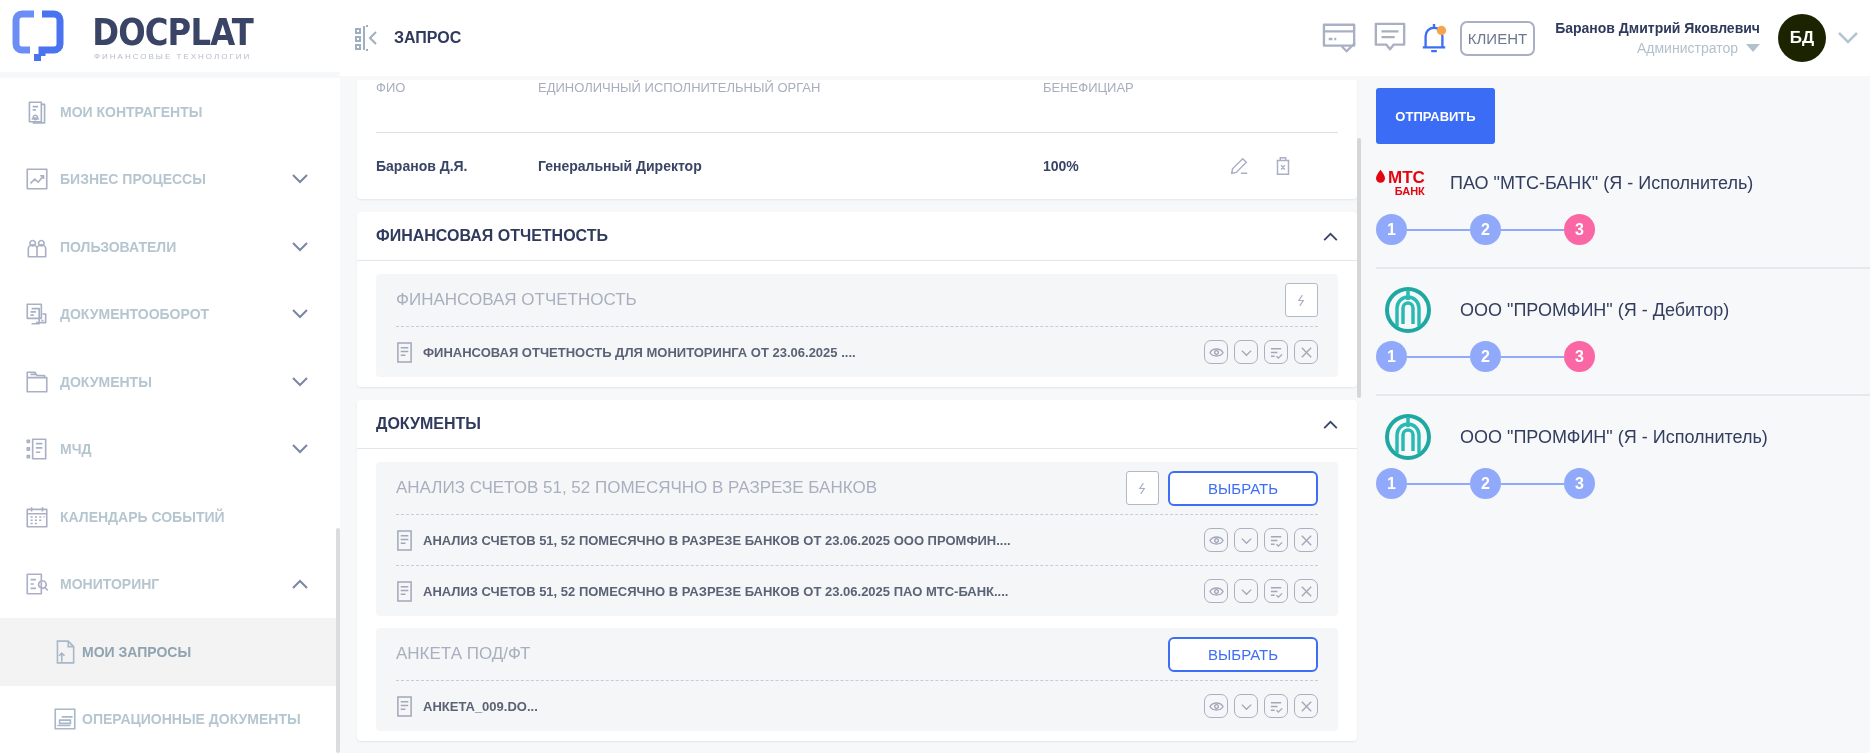 The width and height of the screenshot is (1870, 753). What do you see at coordinates (422, 166) in the screenshot?
I see `table-cell-text: Баранов Д.Я.` at bounding box center [422, 166].